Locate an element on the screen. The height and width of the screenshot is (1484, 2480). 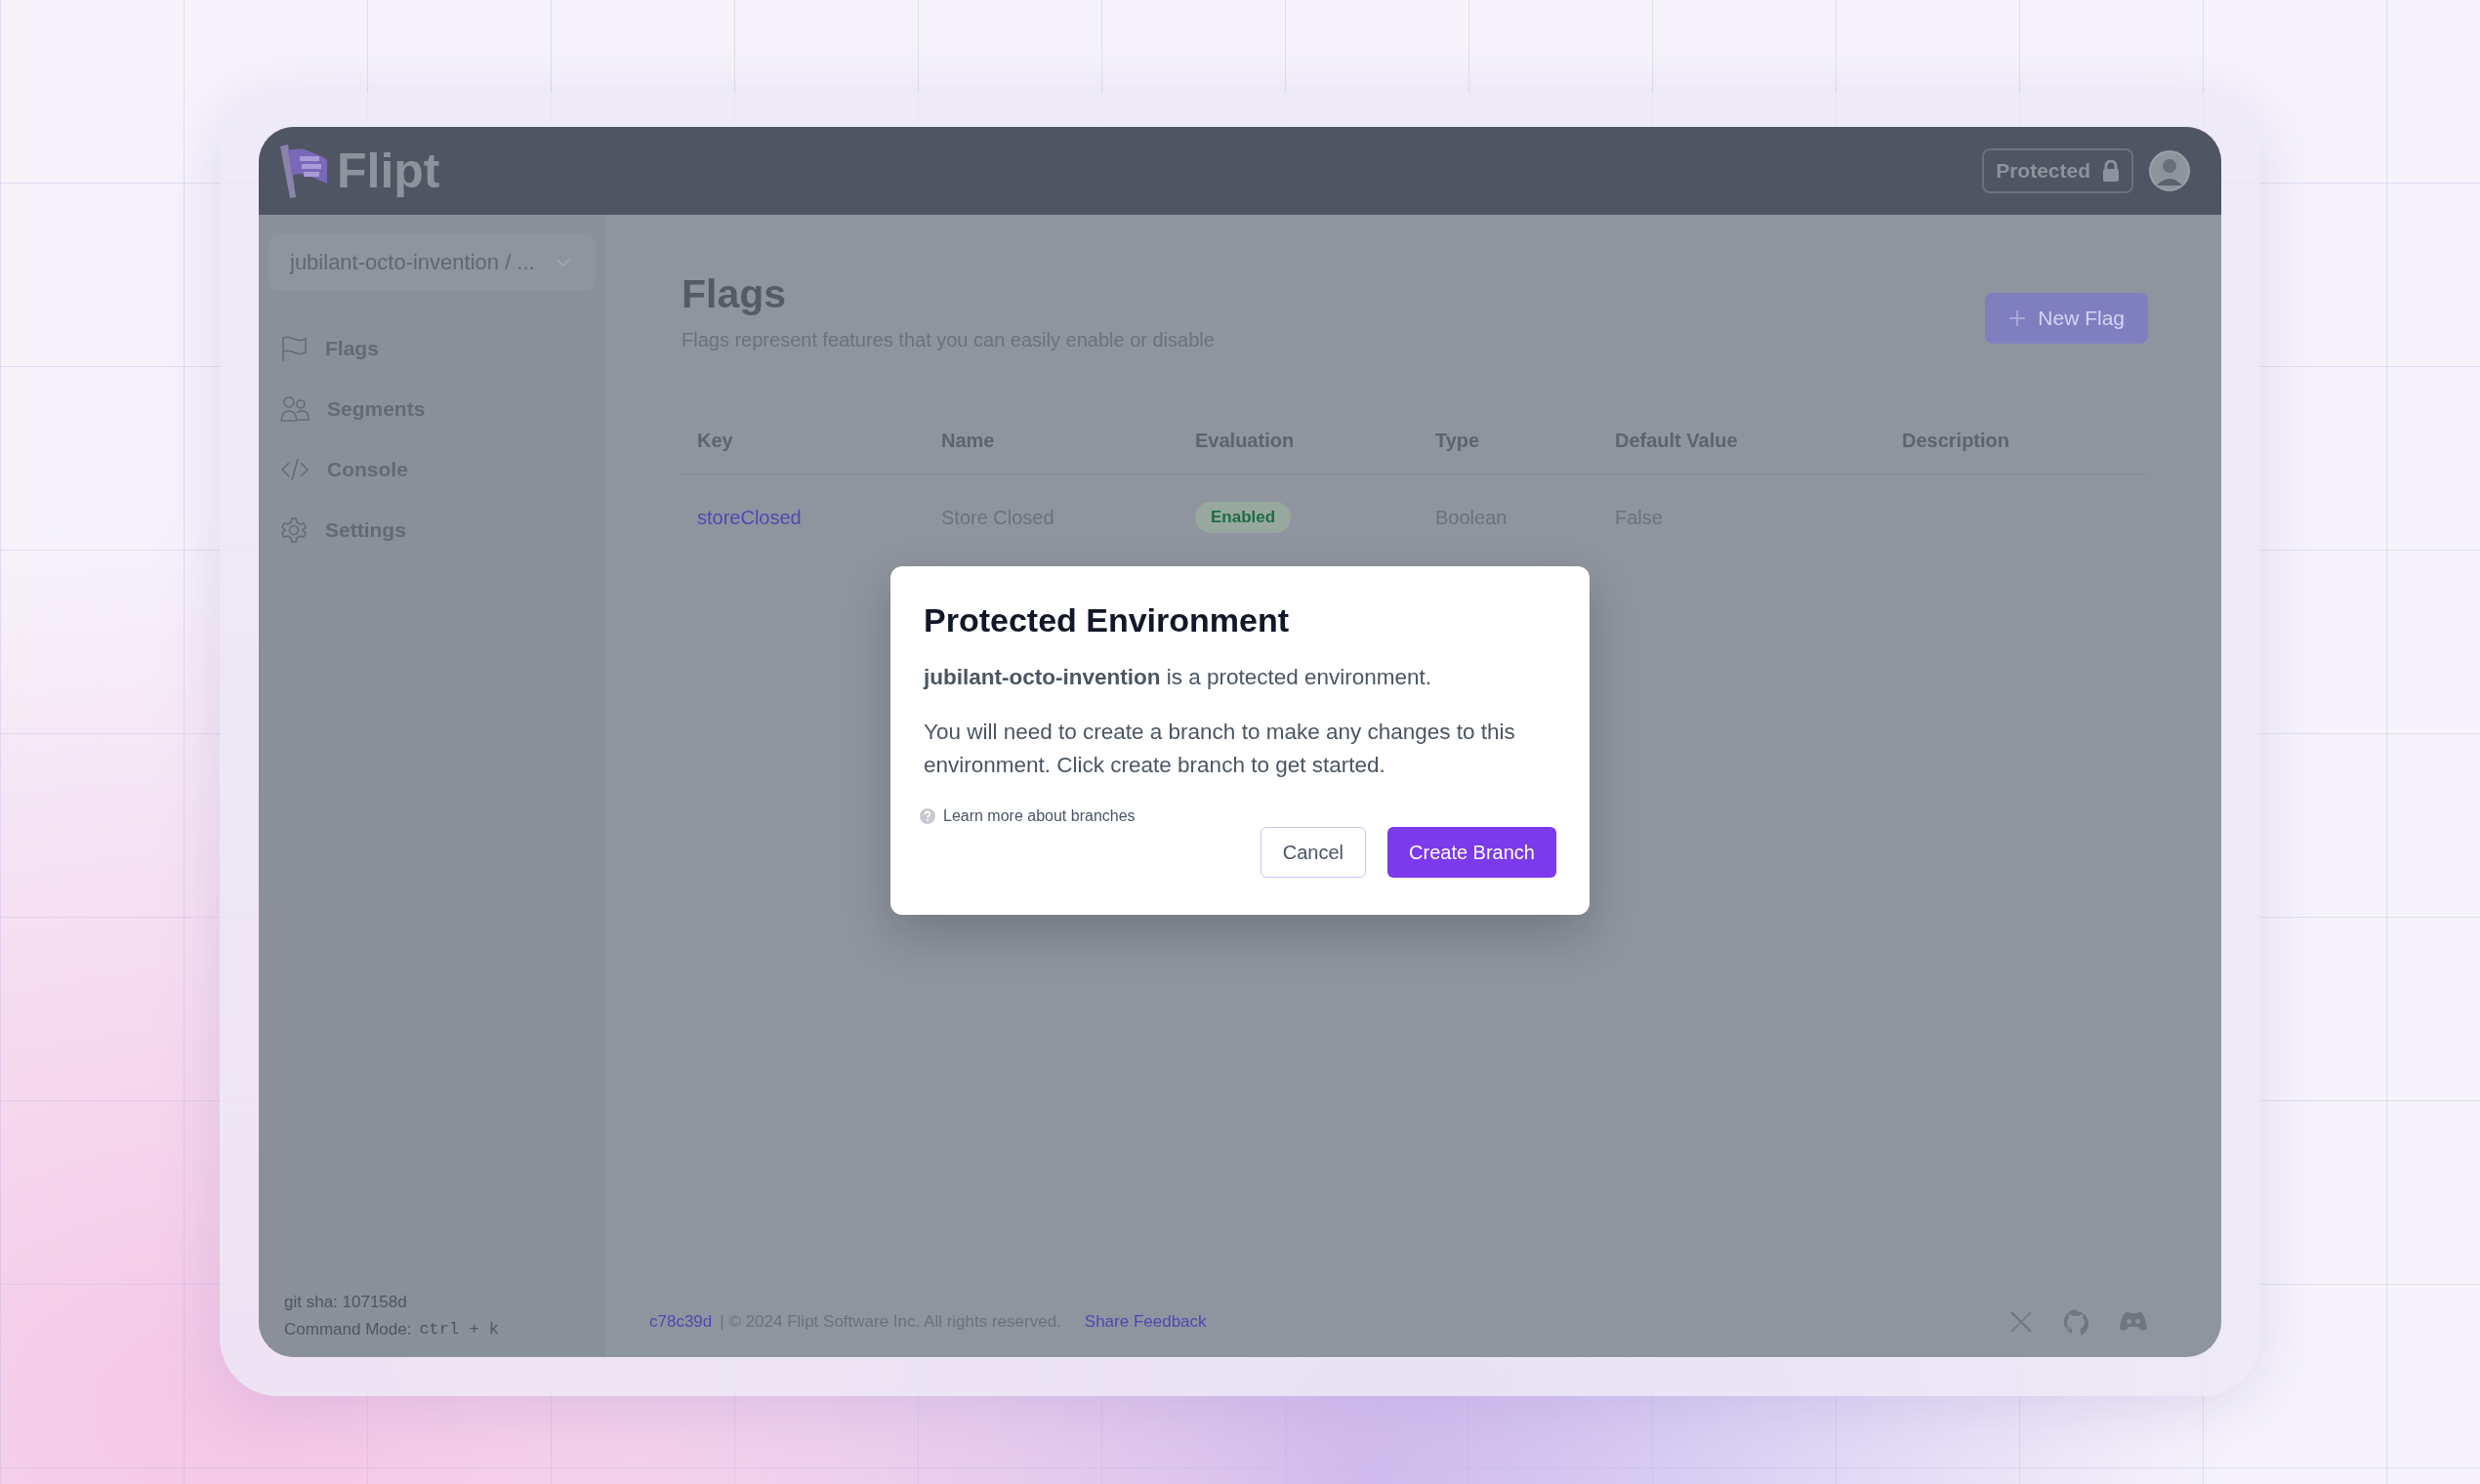
lock-icon is located at coordinates (2111, 171).